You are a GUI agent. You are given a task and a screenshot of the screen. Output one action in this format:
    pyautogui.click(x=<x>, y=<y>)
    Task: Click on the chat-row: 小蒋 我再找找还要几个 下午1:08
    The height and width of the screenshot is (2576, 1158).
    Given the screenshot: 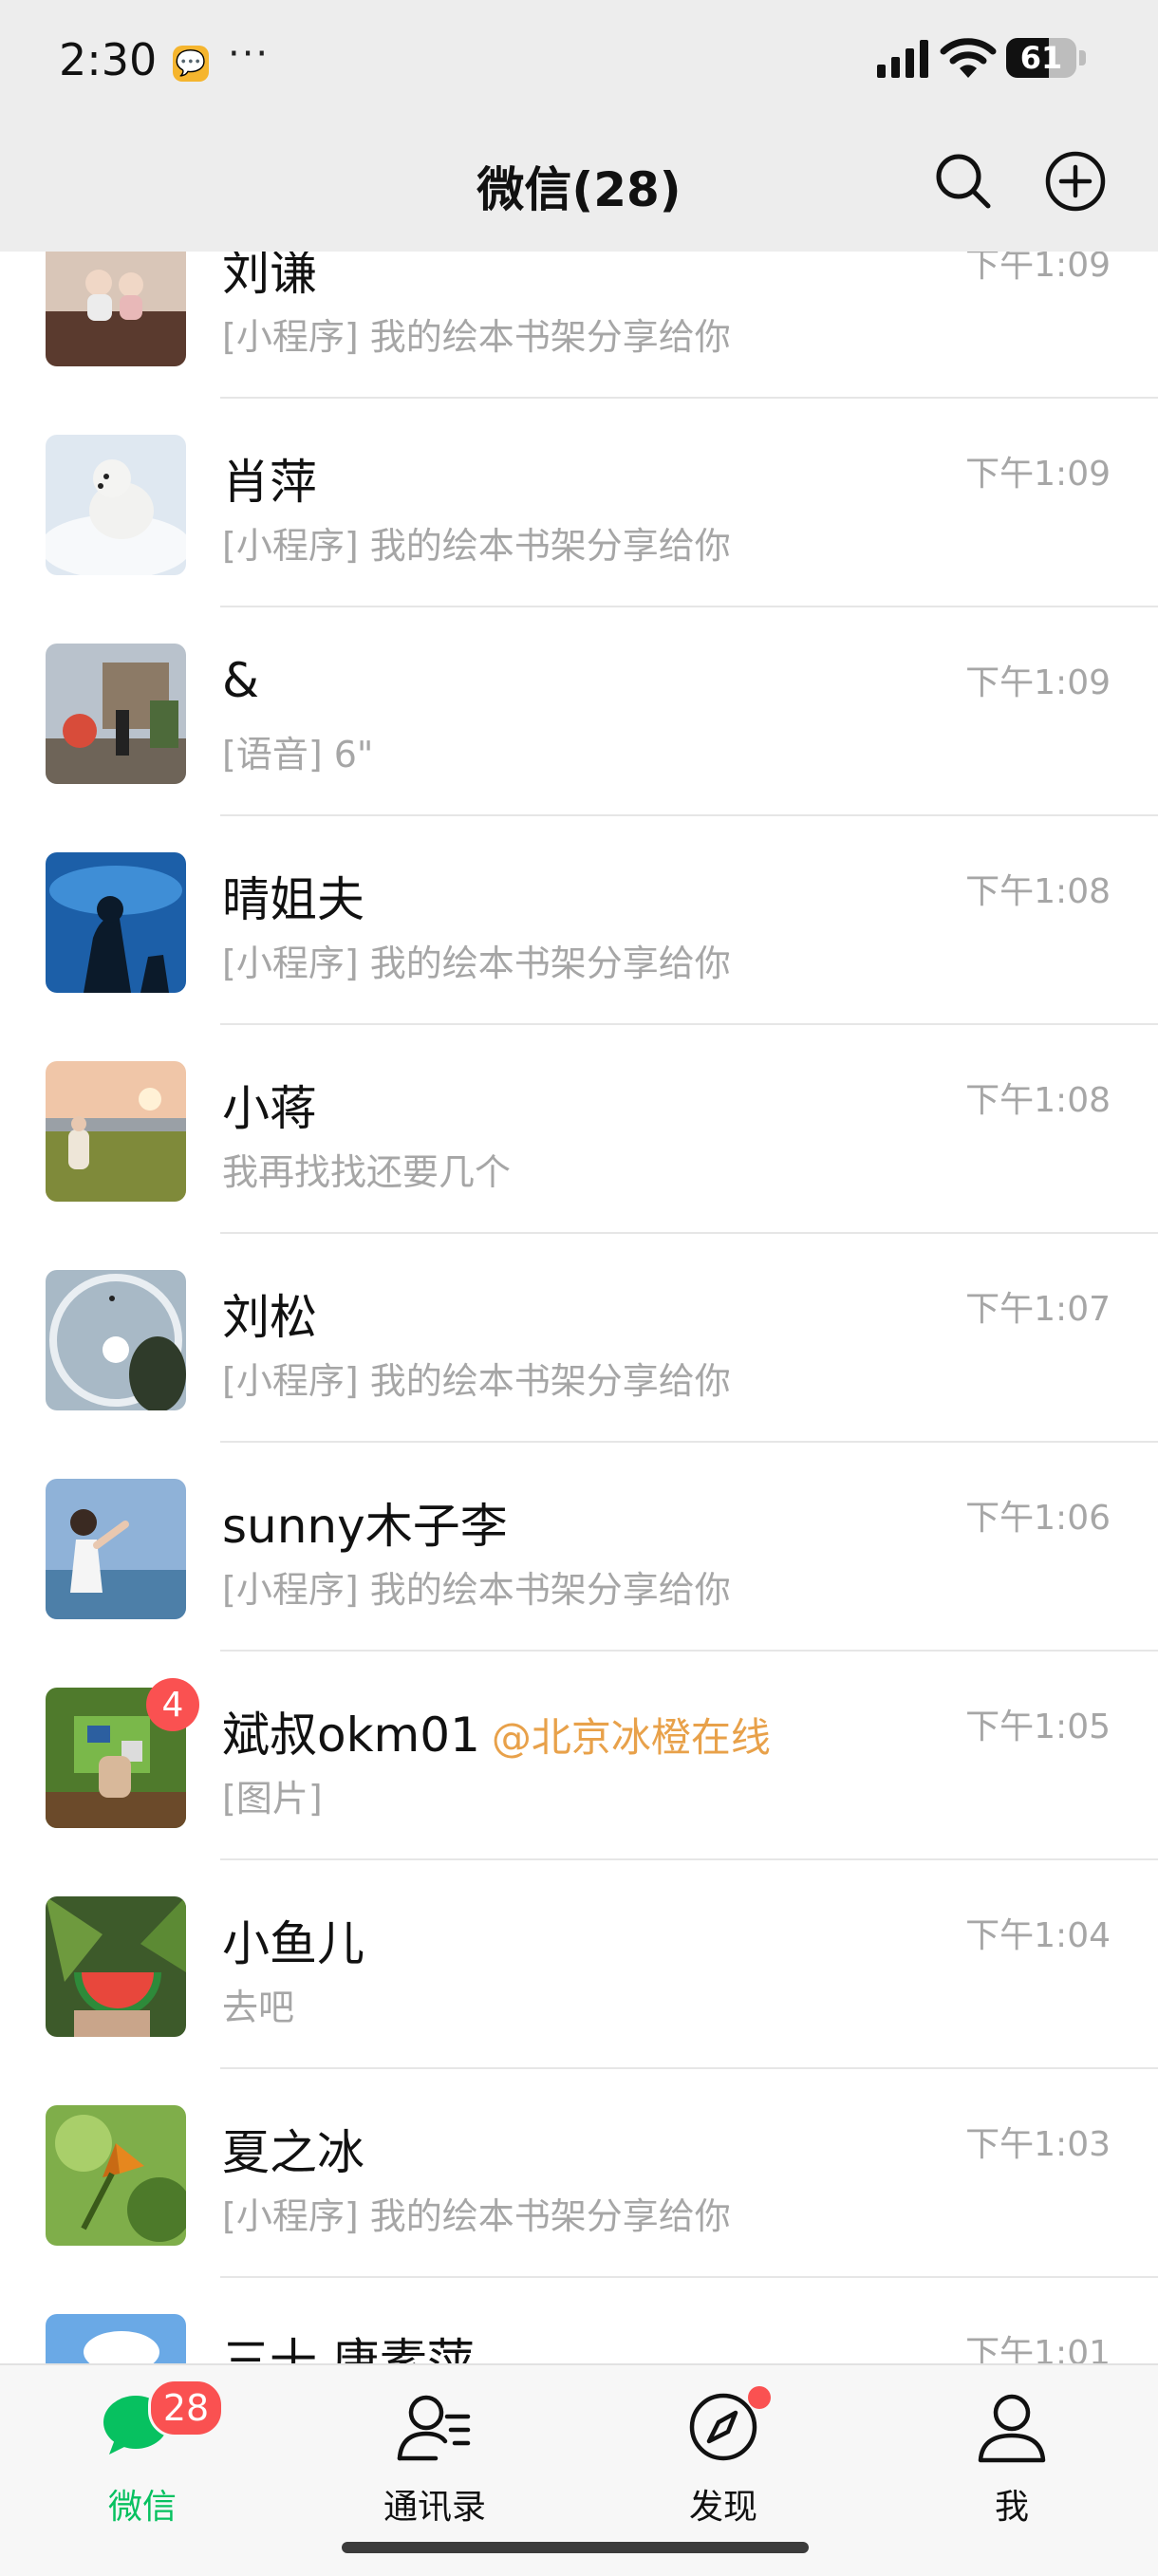 What is the action you would take?
    pyautogui.click(x=579, y=1130)
    